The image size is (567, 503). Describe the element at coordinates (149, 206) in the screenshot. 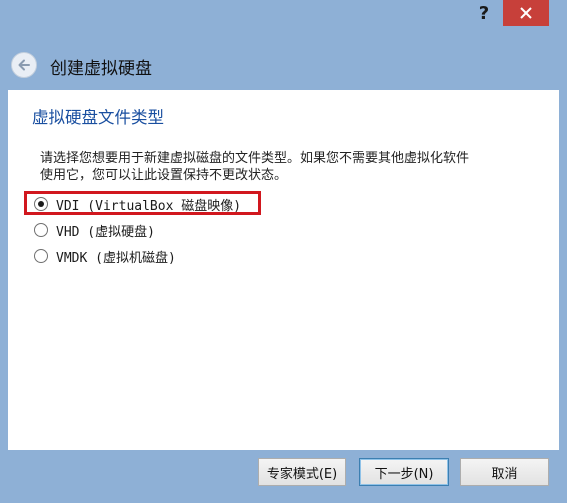

I see `option-vdi-label: VDI (VirtualBox 磁盘映像)` at that location.